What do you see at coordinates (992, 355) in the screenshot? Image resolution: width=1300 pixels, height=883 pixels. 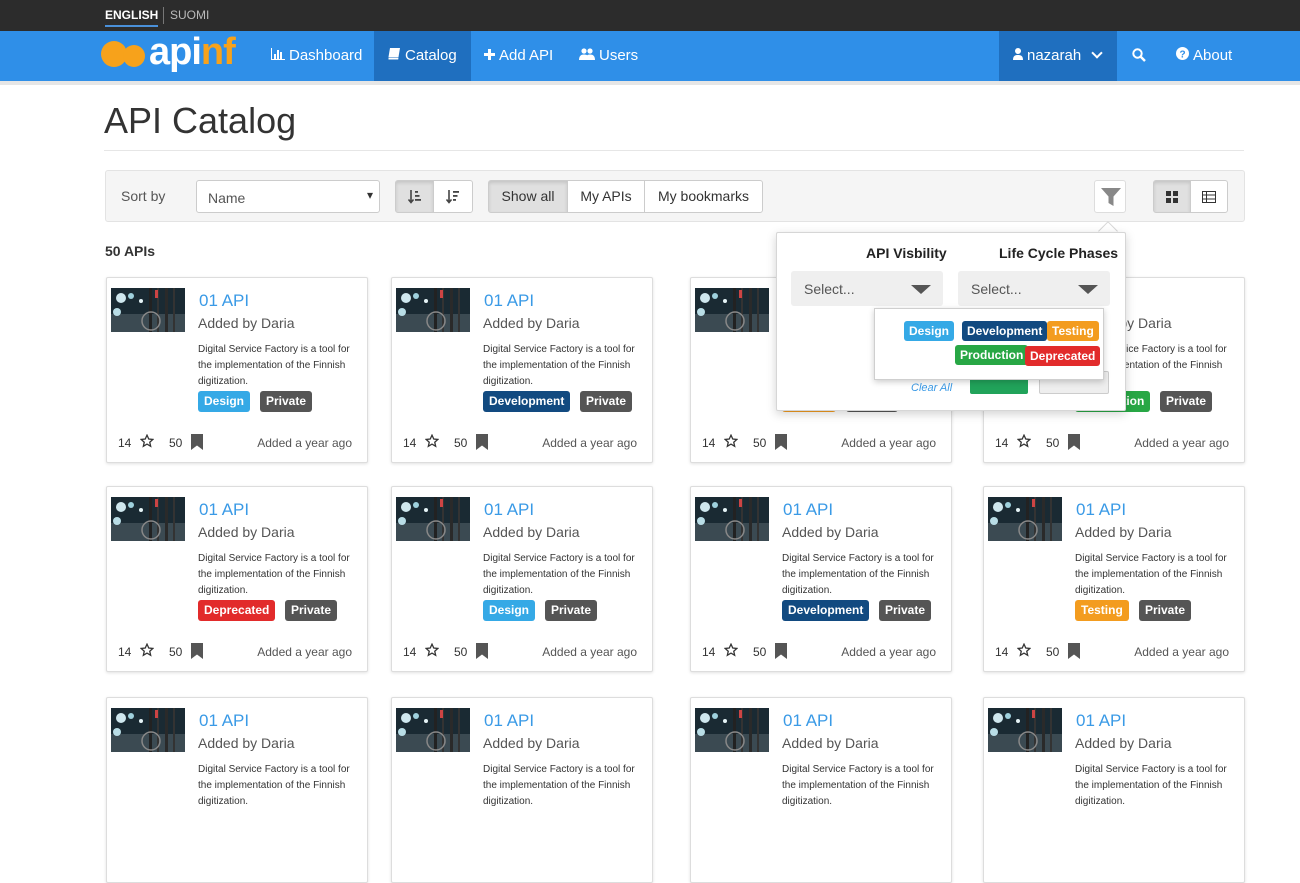 I see `lifecycle-option-production: Production` at bounding box center [992, 355].